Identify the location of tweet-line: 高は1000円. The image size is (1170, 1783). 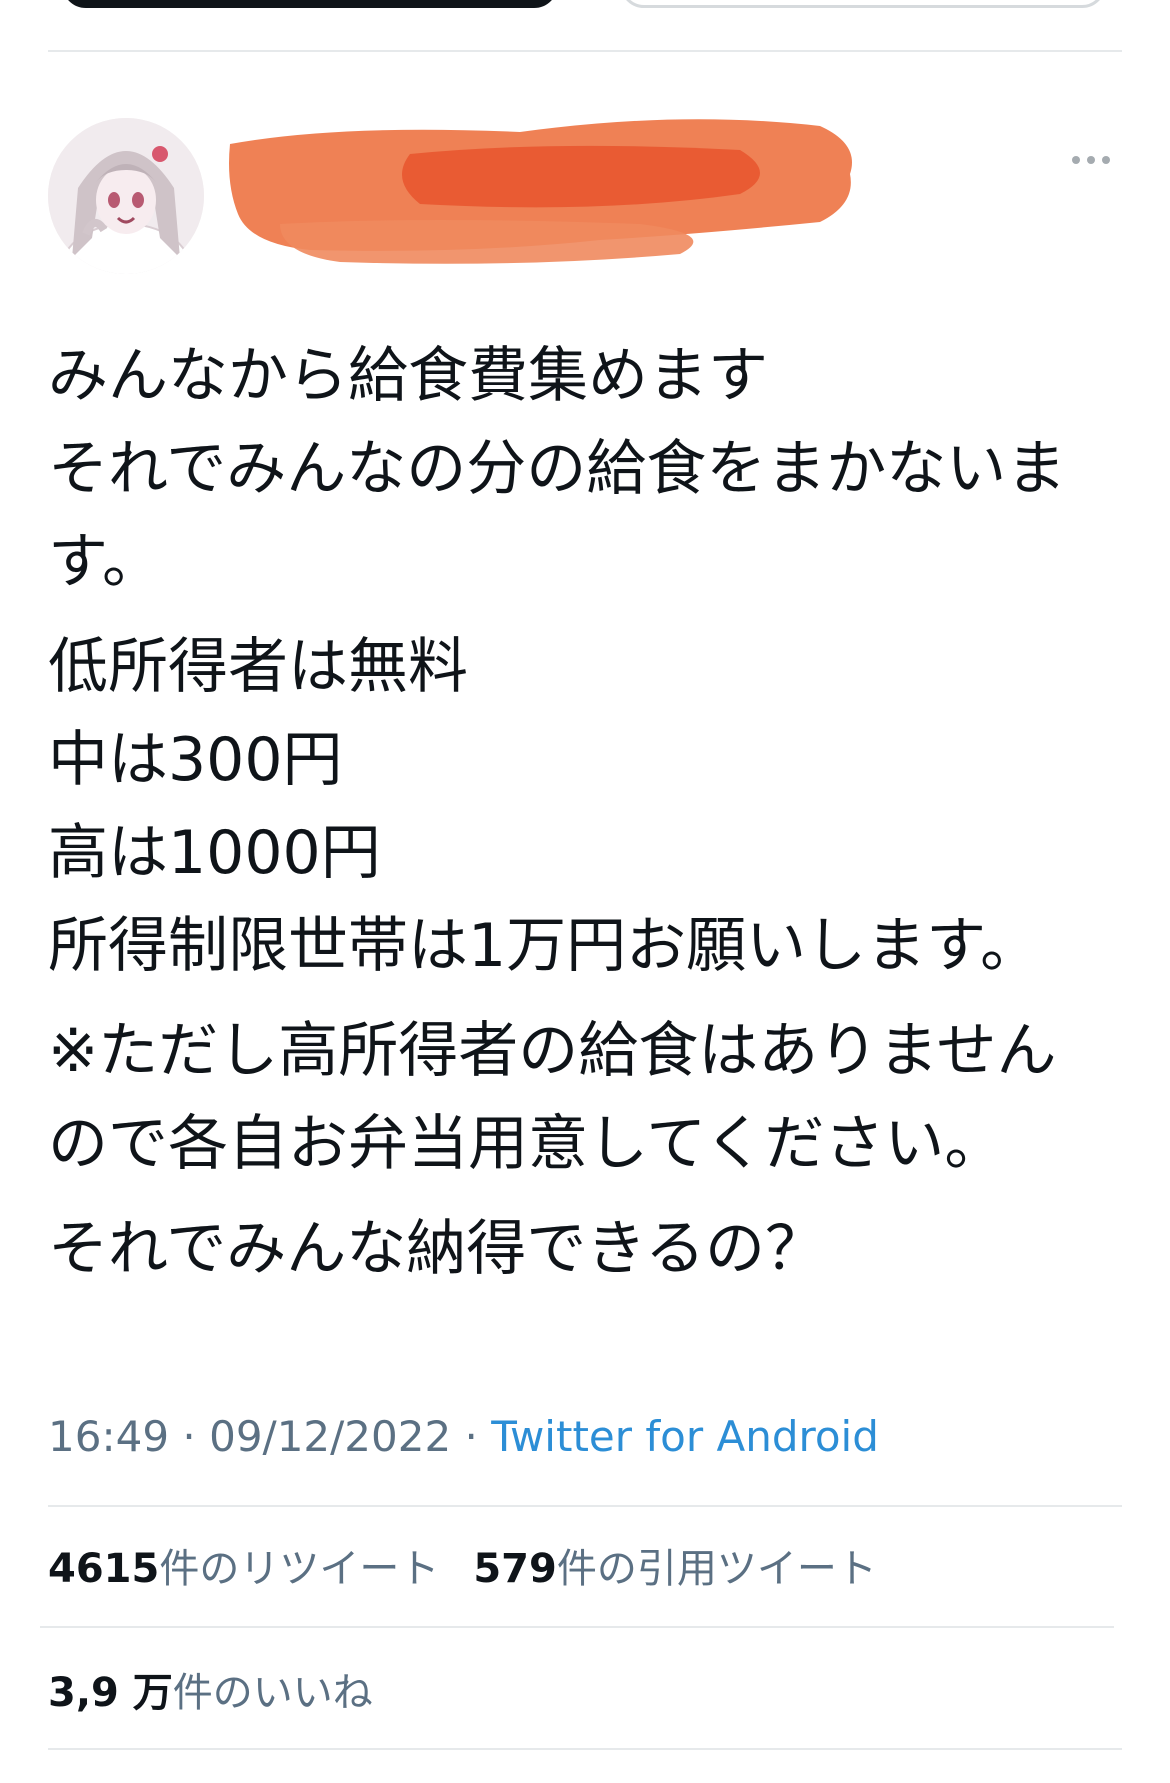
(214, 853).